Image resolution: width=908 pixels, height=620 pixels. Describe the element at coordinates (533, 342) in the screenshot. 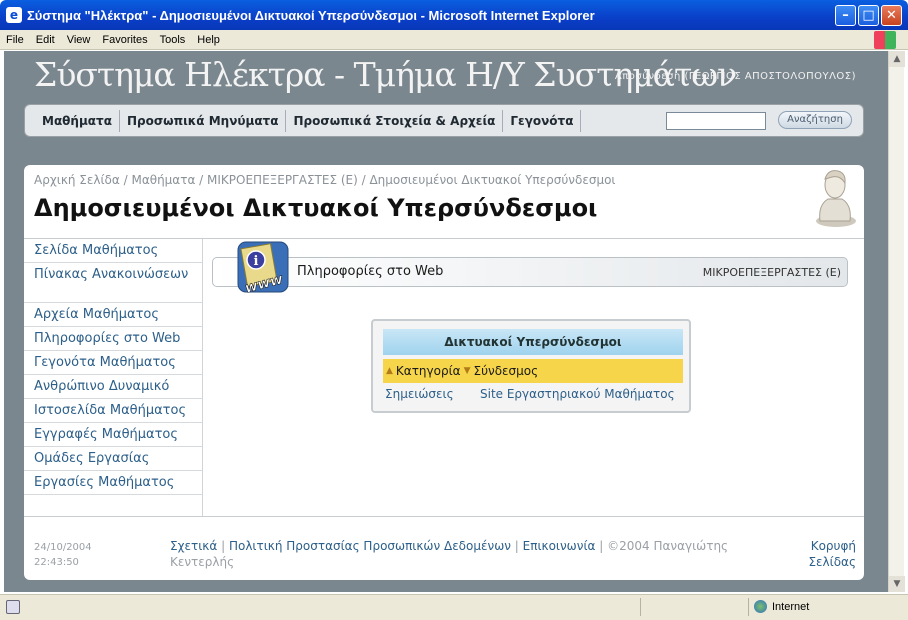

I see `links-table-header: Δικτυακοί Υπερσύνδεσμοι` at that location.